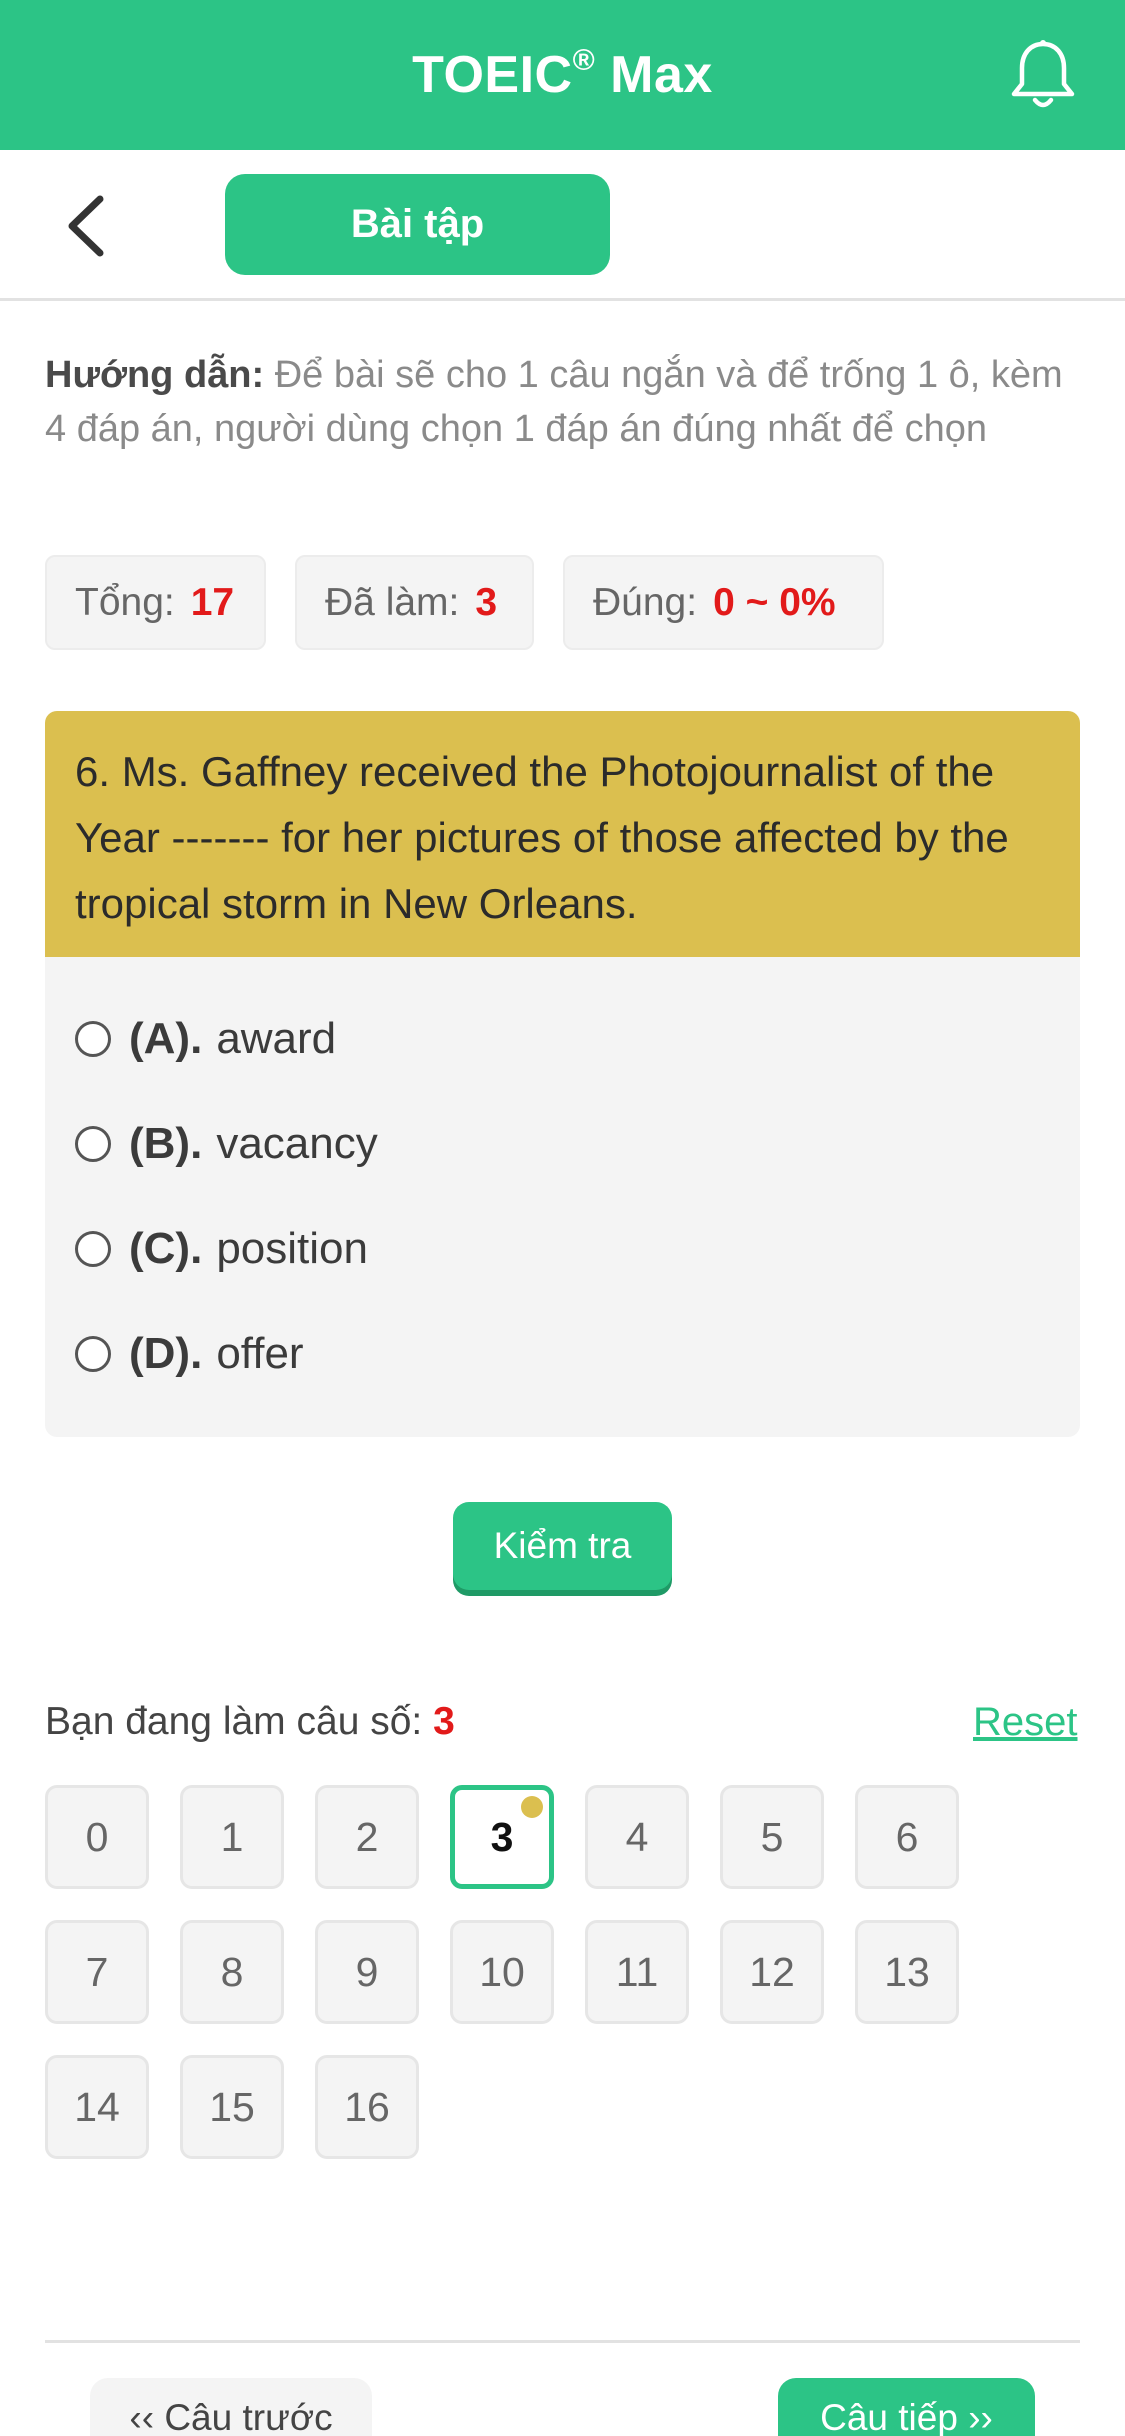  I want to click on question-number-label: 4, so click(637, 1836).